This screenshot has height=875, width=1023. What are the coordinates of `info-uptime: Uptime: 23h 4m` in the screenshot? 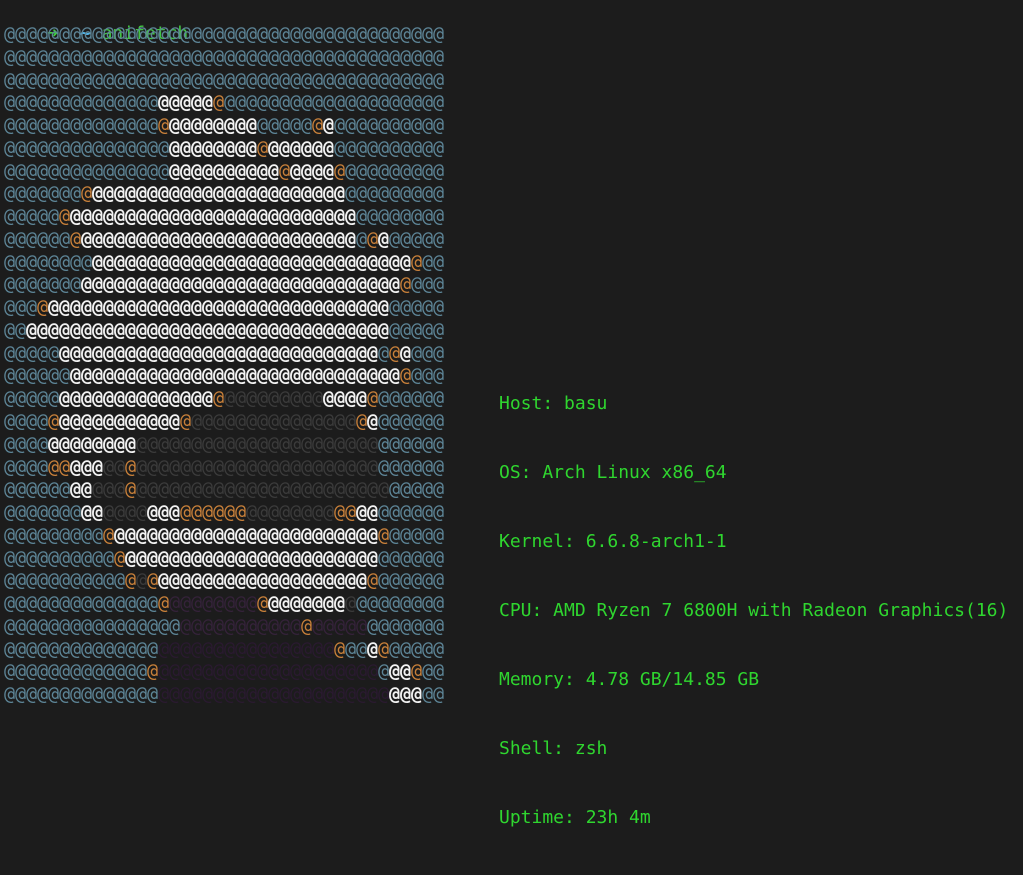 It's located at (575, 817).